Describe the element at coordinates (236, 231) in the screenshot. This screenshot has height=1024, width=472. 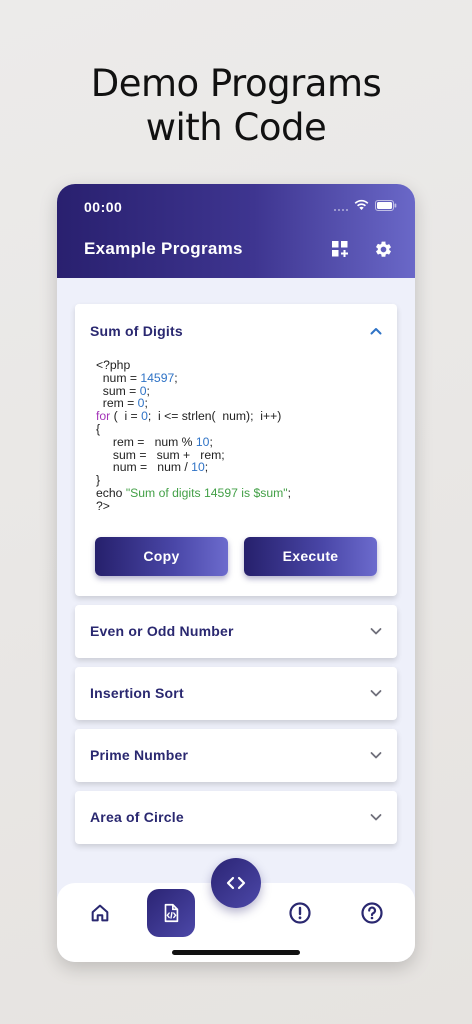
I see `app-header: 00:00 Example Programs` at that location.